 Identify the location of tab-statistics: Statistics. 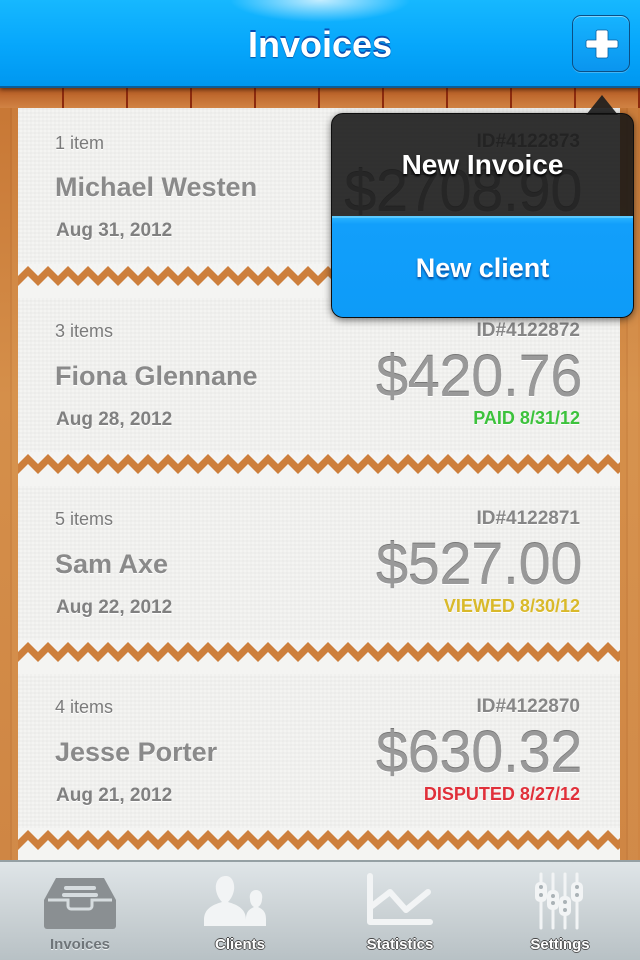
(400, 911).